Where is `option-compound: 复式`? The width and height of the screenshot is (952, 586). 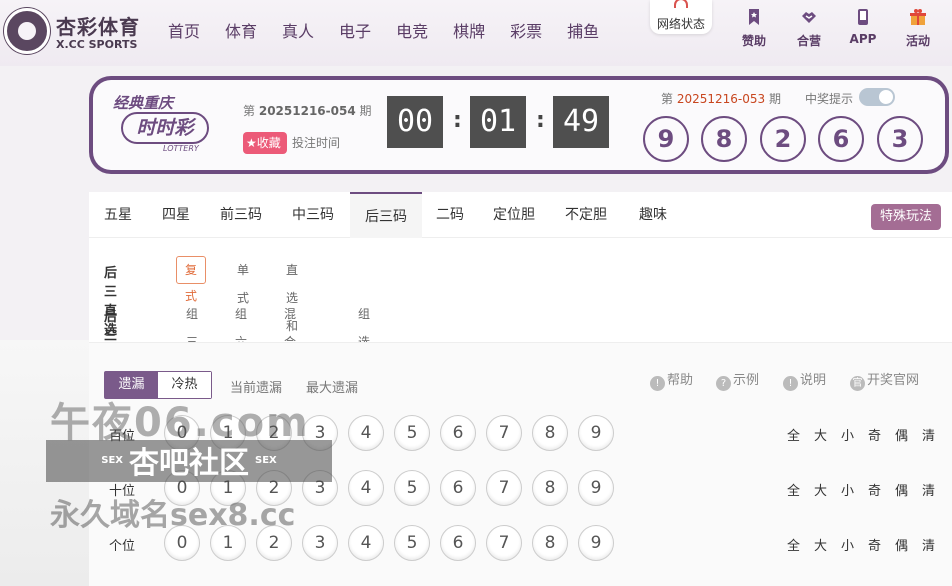
option-compound: 复式 is located at coordinates (191, 279).